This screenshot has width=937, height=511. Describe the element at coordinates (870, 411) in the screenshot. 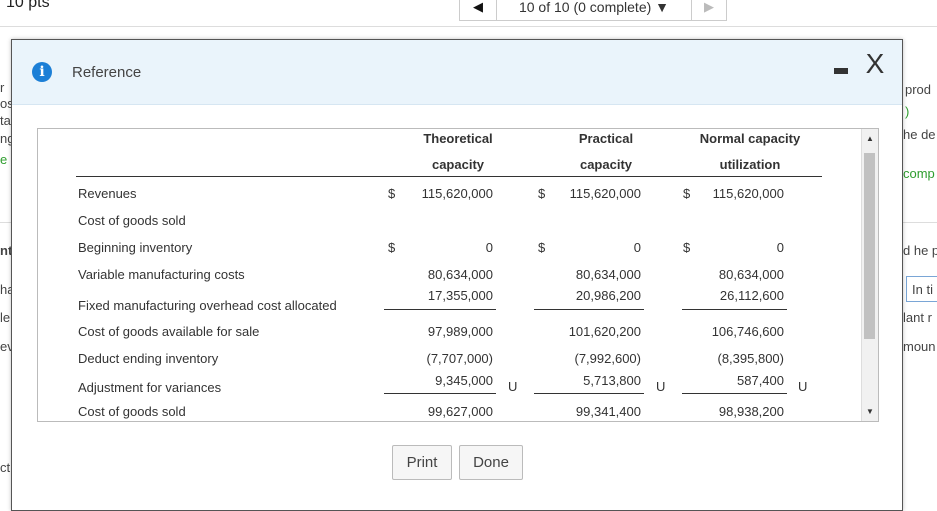

I see `scroll-down-icon: ▼` at that location.